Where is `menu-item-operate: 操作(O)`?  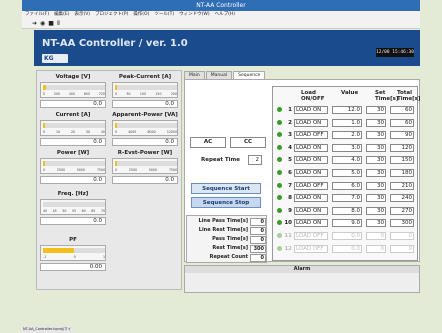 menu-item-operate: 操作(O) is located at coordinates (141, 14).